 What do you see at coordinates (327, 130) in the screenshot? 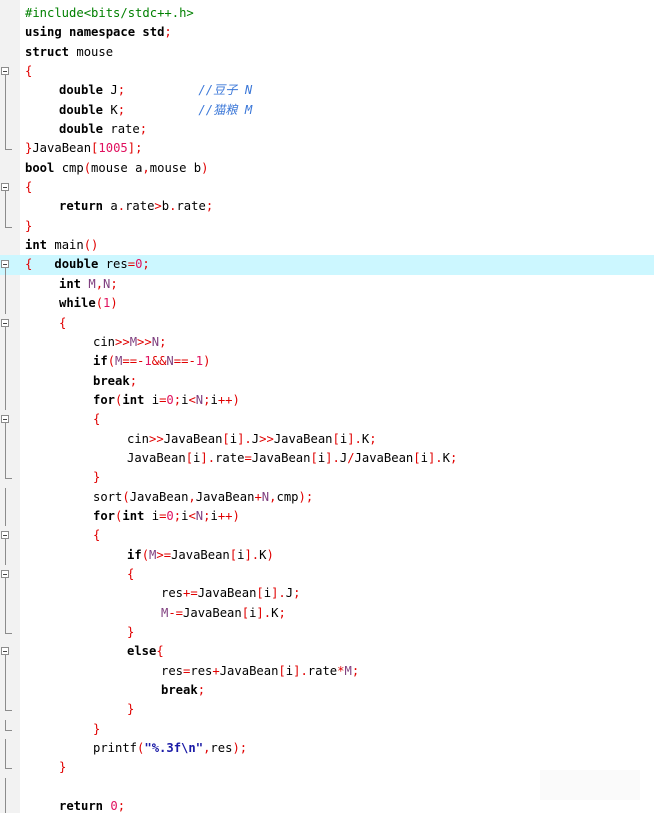
I see `code-line: double rate;` at bounding box center [327, 130].